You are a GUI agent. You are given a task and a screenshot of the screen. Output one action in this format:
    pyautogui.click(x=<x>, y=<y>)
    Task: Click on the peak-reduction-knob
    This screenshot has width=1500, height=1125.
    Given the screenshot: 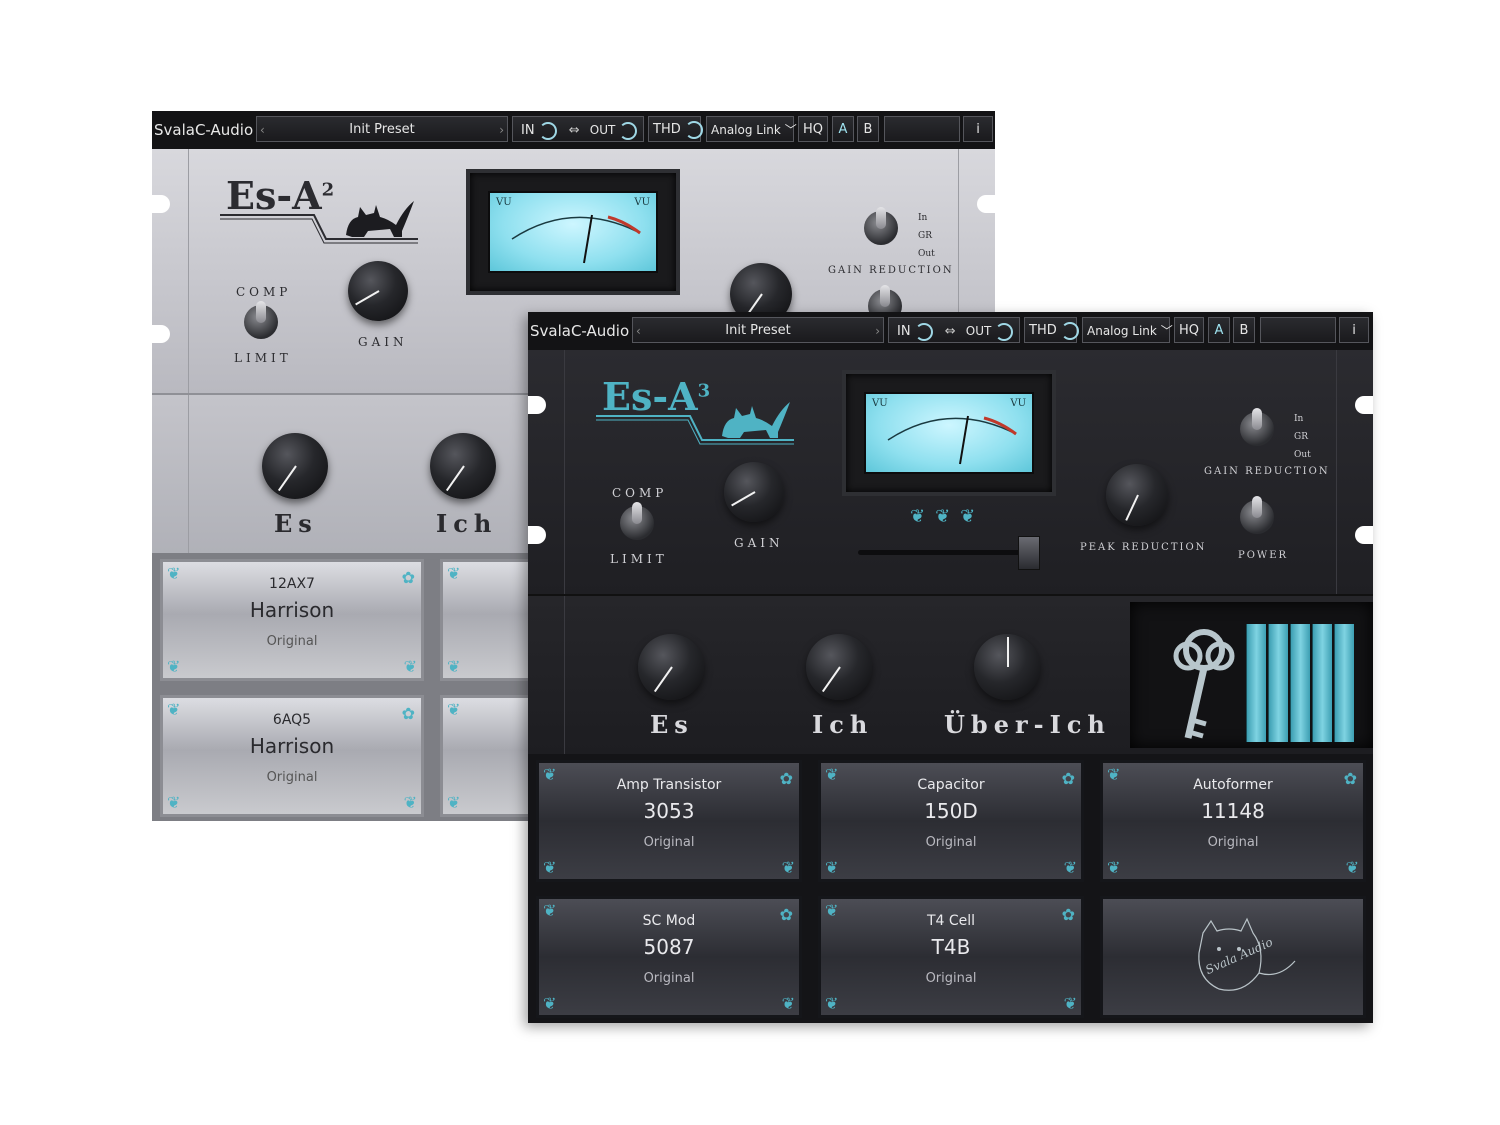 What is the action you would take?
    pyautogui.click(x=1137, y=495)
    